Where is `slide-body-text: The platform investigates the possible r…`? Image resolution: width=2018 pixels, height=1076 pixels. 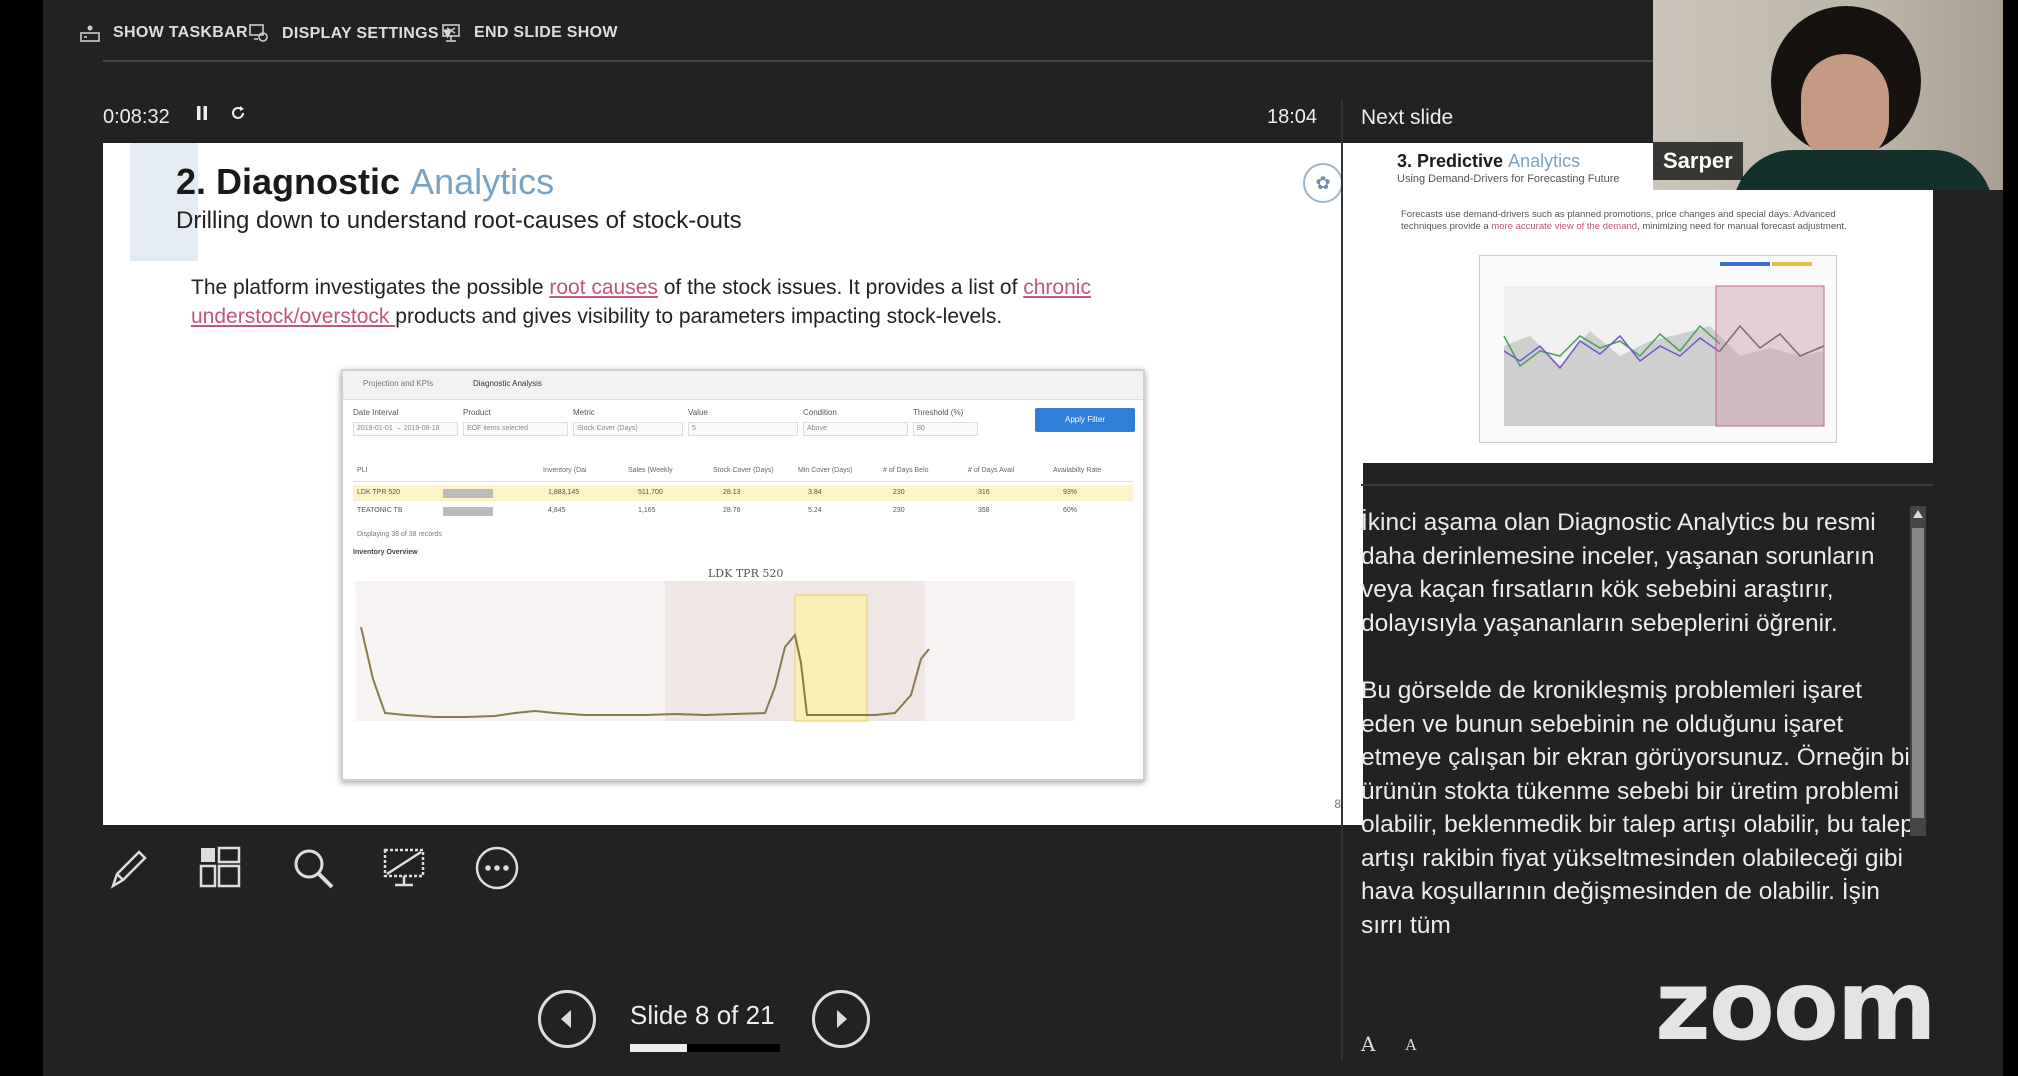
slide-body-text: The platform investigates the possible r… is located at coordinates (721, 302).